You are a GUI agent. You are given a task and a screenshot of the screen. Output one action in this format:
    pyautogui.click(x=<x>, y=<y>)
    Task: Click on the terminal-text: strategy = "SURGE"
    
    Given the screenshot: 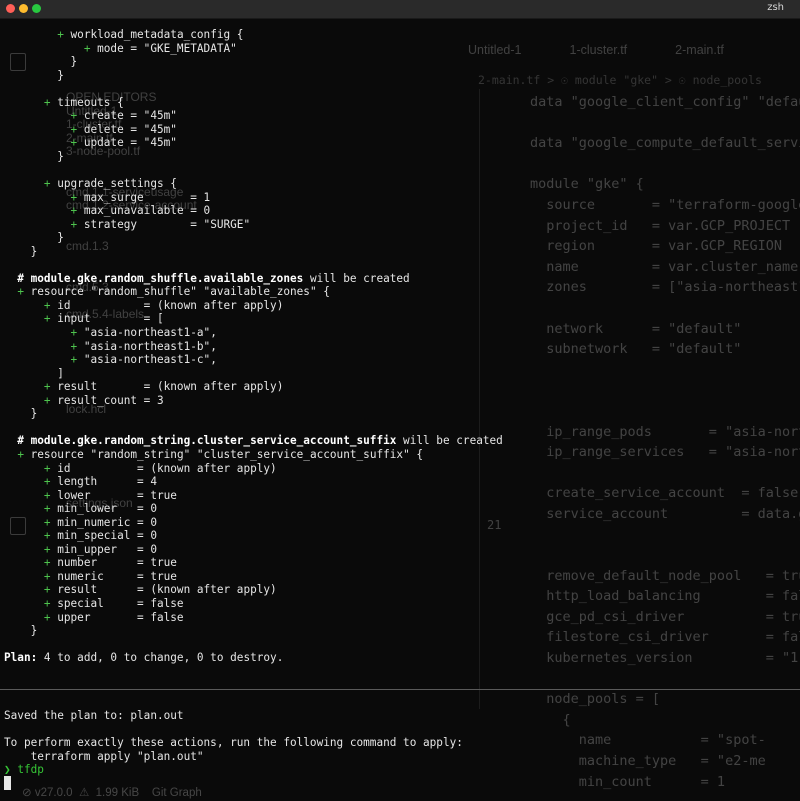 What is the action you would take?
    pyautogui.click(x=167, y=224)
    